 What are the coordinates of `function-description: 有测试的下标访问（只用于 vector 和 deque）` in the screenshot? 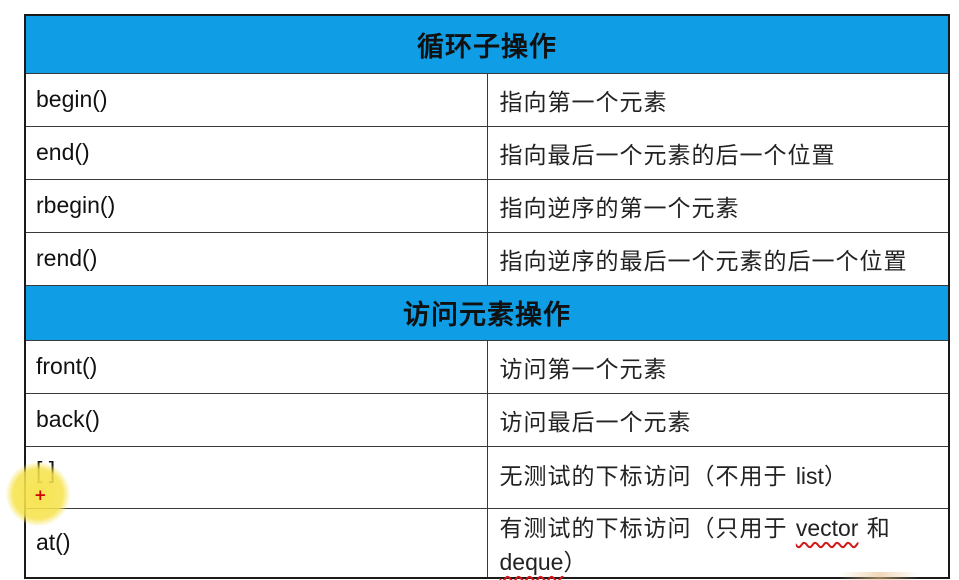 It's located at (718, 542).